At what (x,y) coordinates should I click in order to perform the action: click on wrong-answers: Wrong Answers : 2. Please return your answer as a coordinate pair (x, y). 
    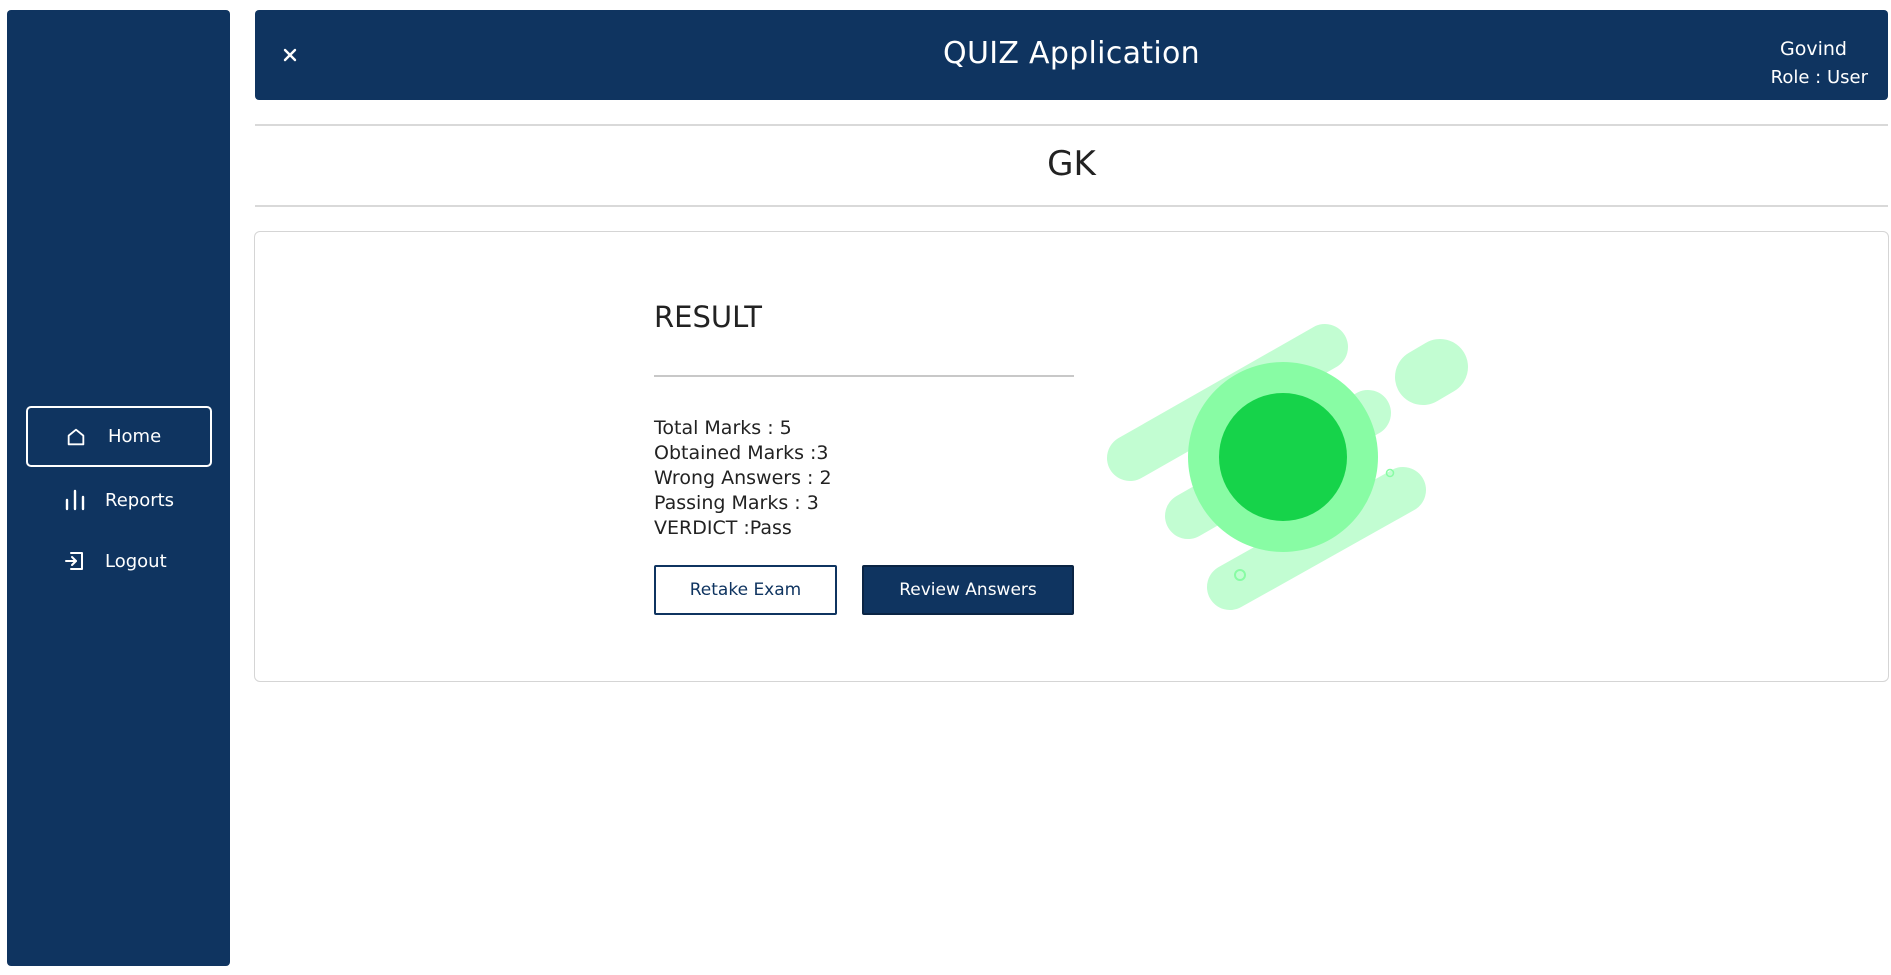
    Looking at the image, I should click on (743, 478).